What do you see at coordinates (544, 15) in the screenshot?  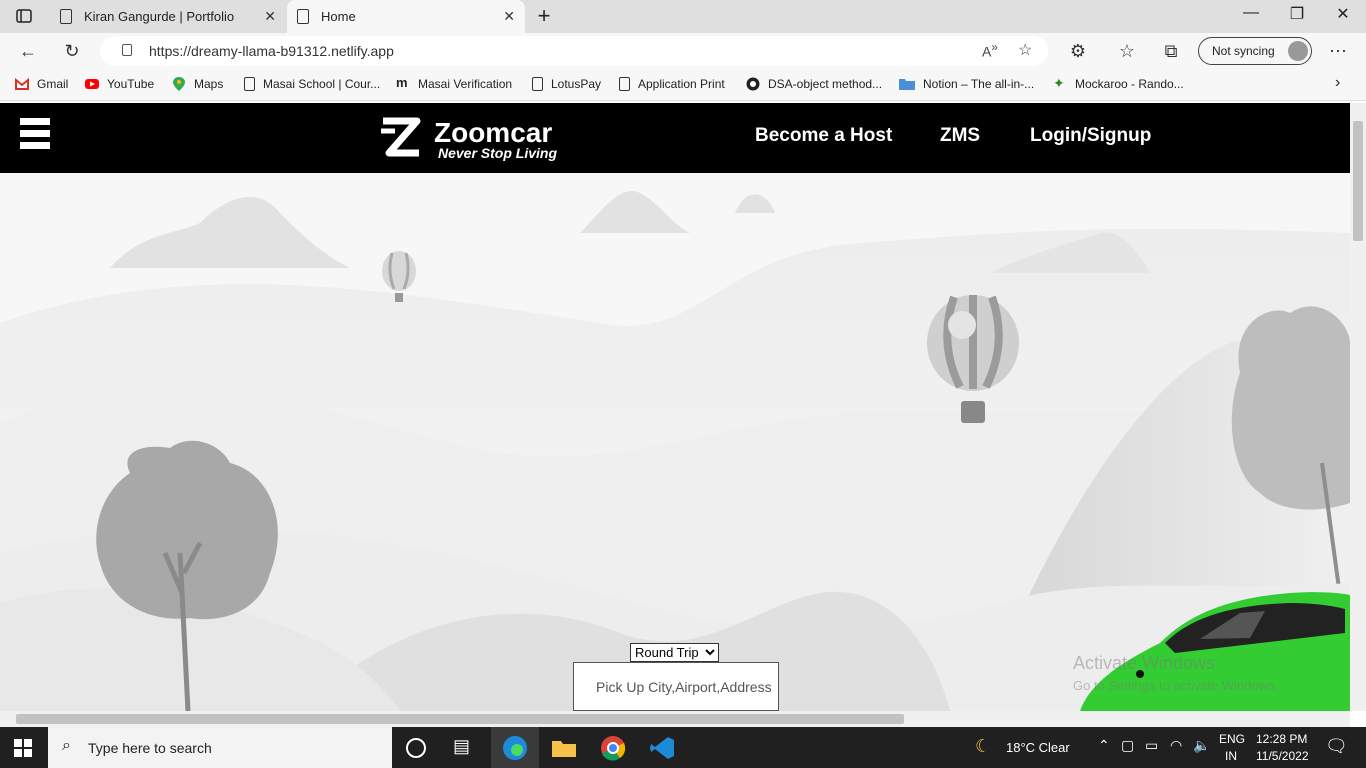 I see `new-tab-icon: +` at bounding box center [544, 15].